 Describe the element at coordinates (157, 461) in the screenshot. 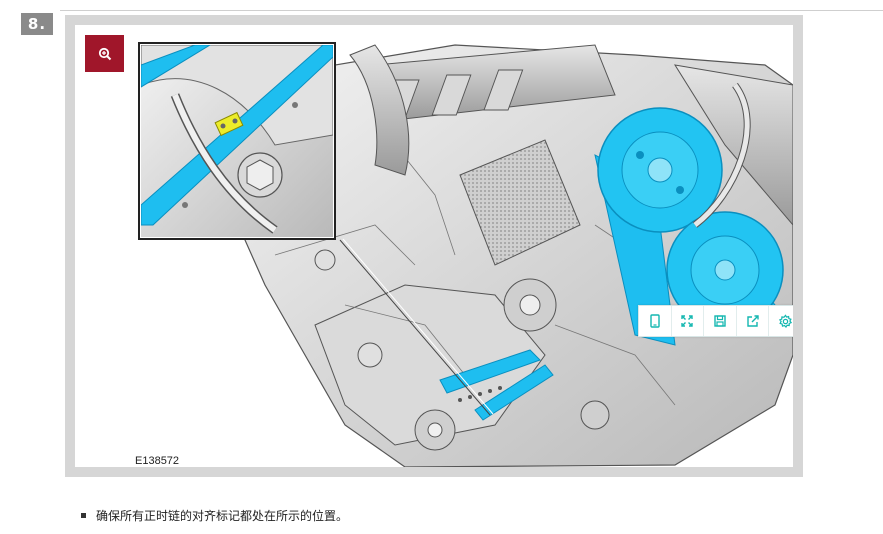

I see `figure-id-label: E138572` at that location.